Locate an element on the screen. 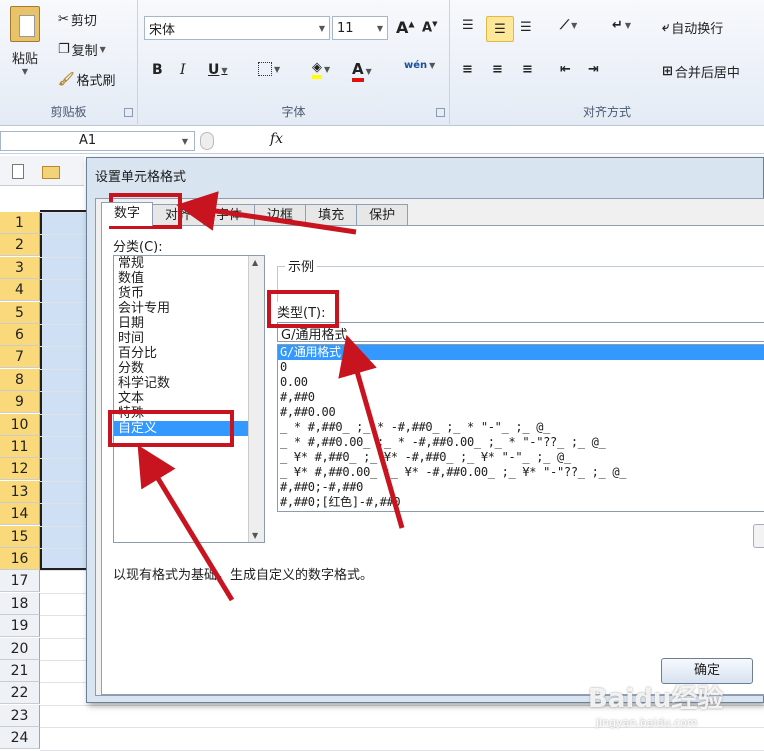  watermark-logo: Baidu经验 is located at coordinates (656, 699).